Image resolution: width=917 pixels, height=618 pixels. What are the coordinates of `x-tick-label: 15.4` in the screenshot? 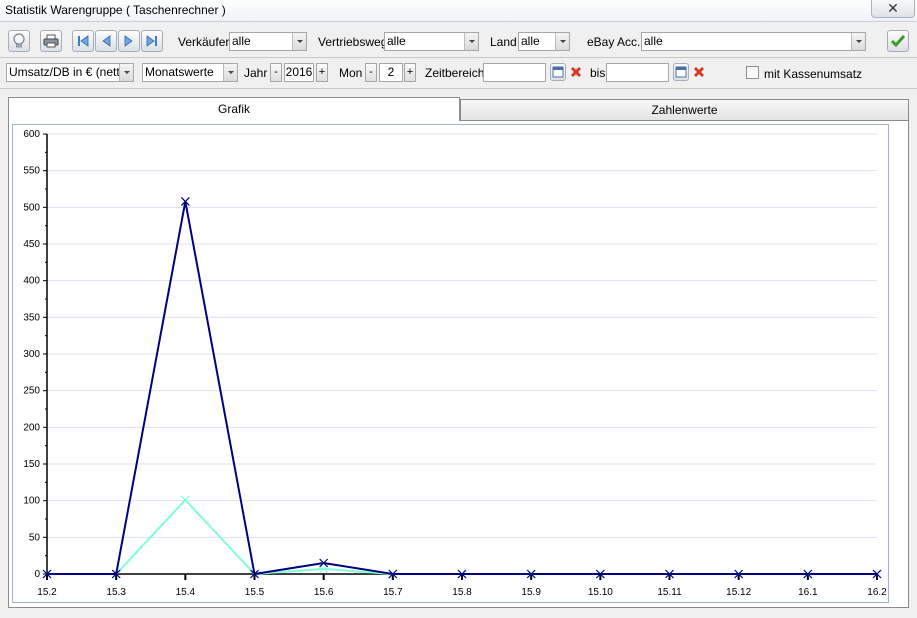 It's located at (186, 592).